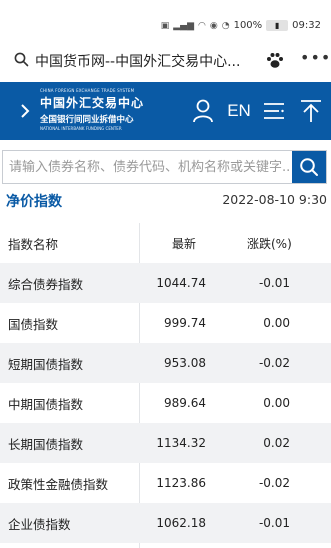  I want to click on battery-icon: ▮, so click(277, 25).